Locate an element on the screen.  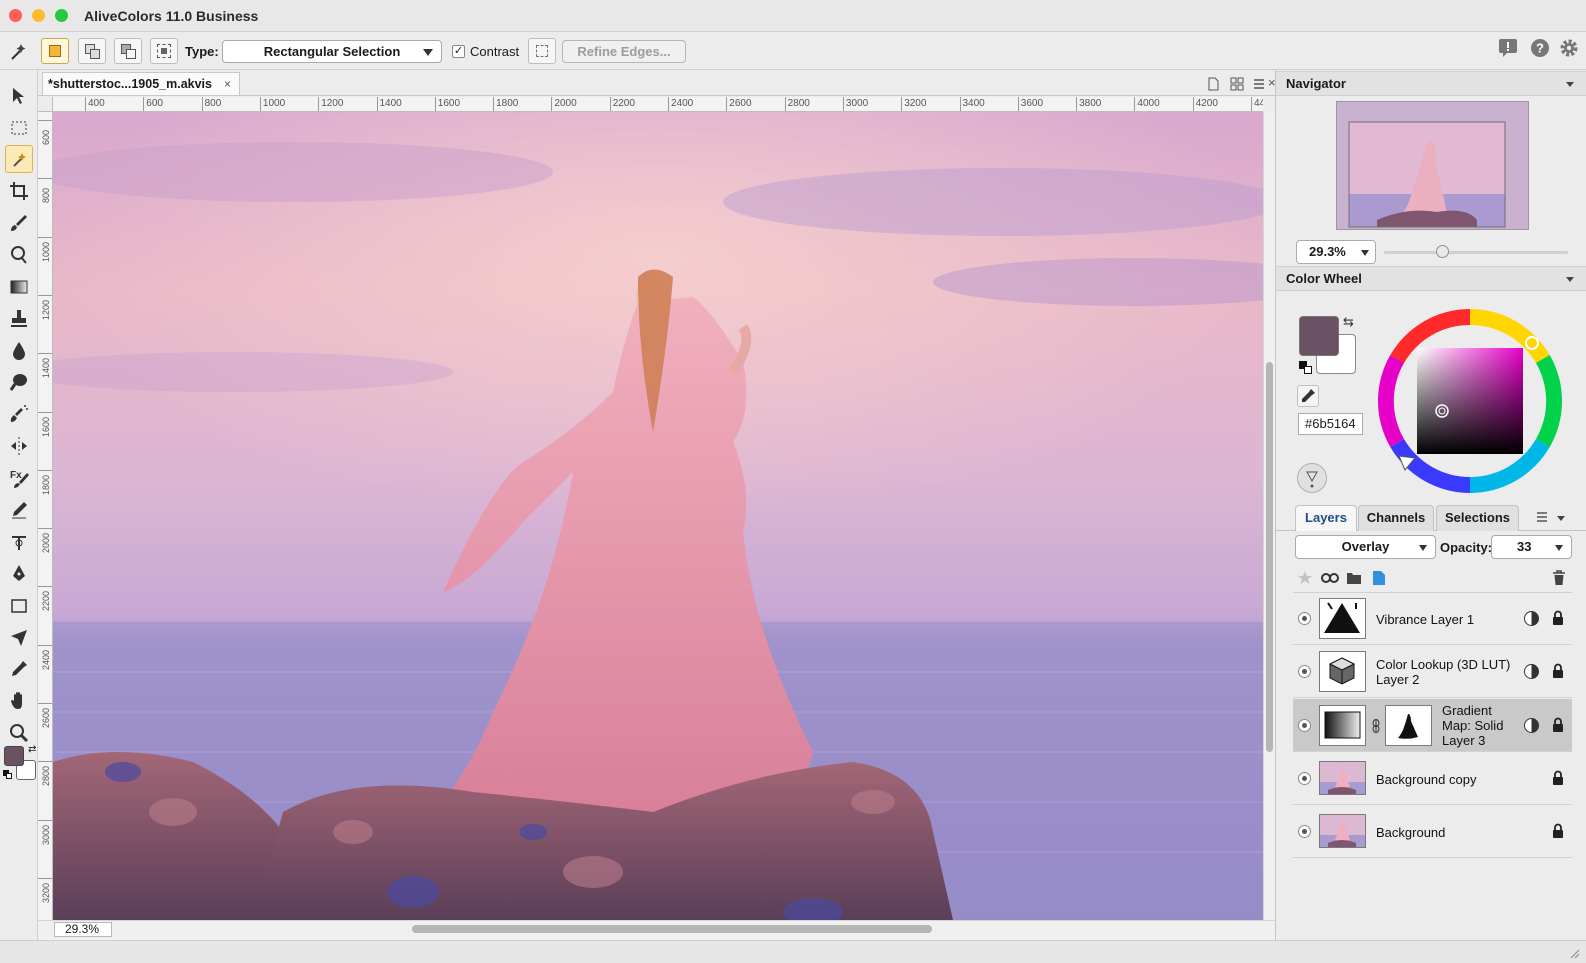
opacity-input: 33 is located at coordinates (1531, 547).